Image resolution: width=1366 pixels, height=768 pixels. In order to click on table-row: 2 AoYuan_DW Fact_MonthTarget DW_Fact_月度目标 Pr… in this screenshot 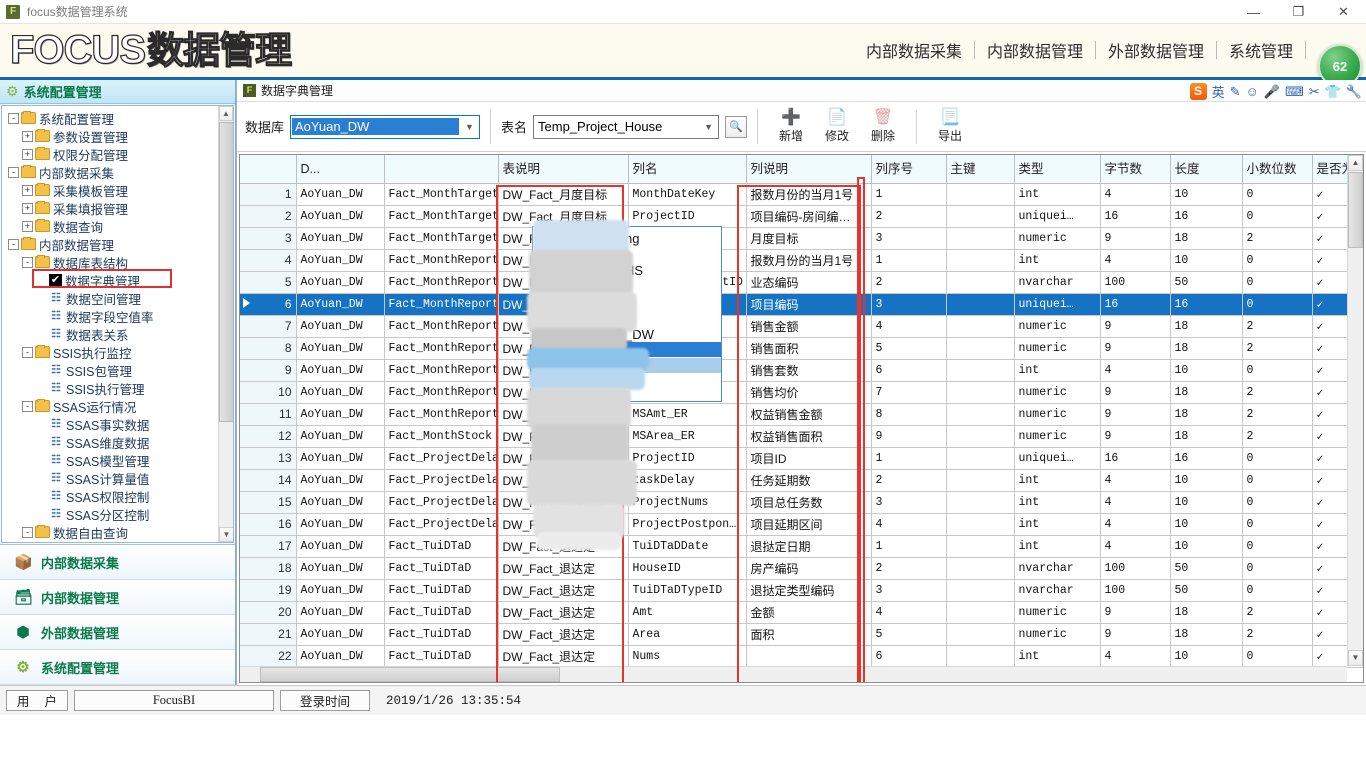, I will do `click(801, 216)`.